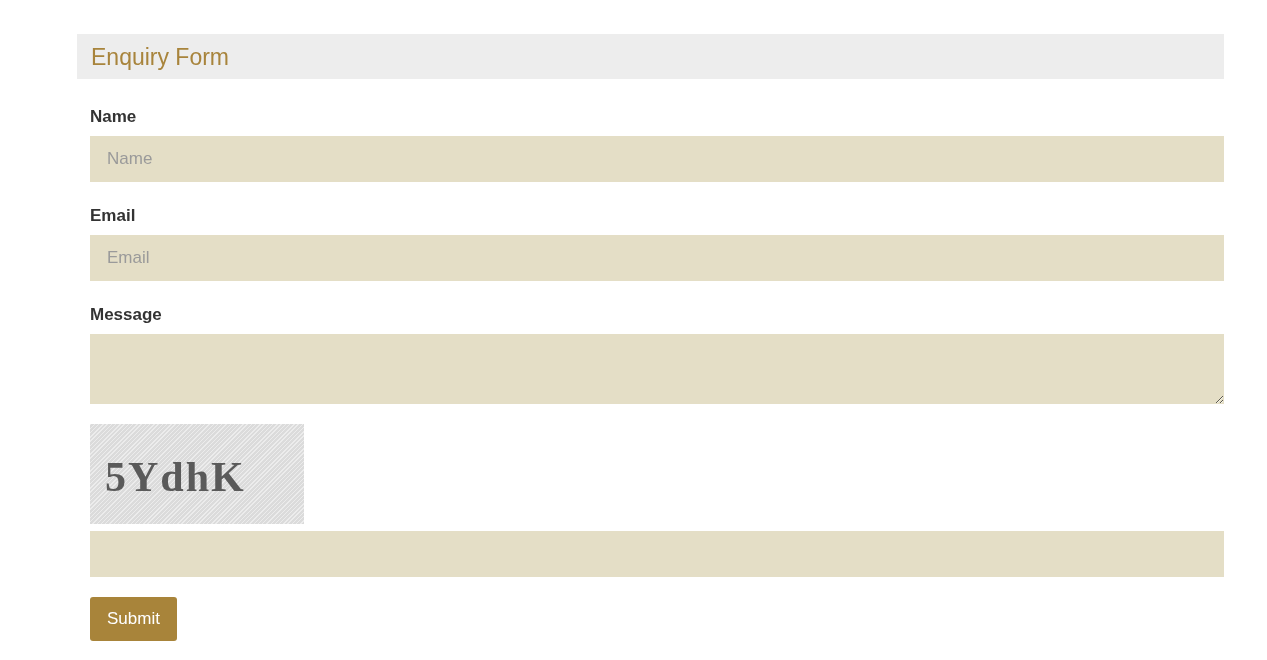  I want to click on form-title: Enquiry Form, so click(160, 56).